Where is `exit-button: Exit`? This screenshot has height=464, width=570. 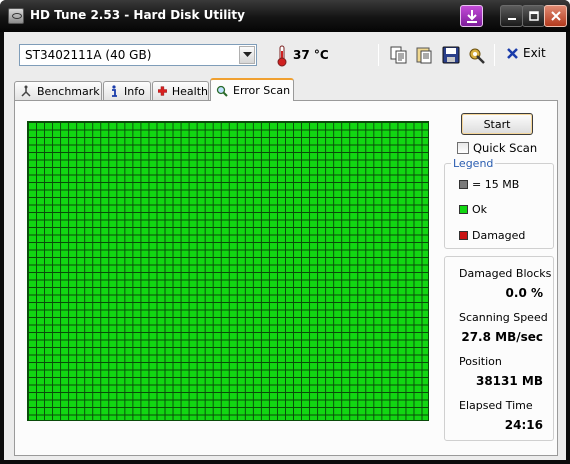
exit-button: Exit is located at coordinates (526, 53).